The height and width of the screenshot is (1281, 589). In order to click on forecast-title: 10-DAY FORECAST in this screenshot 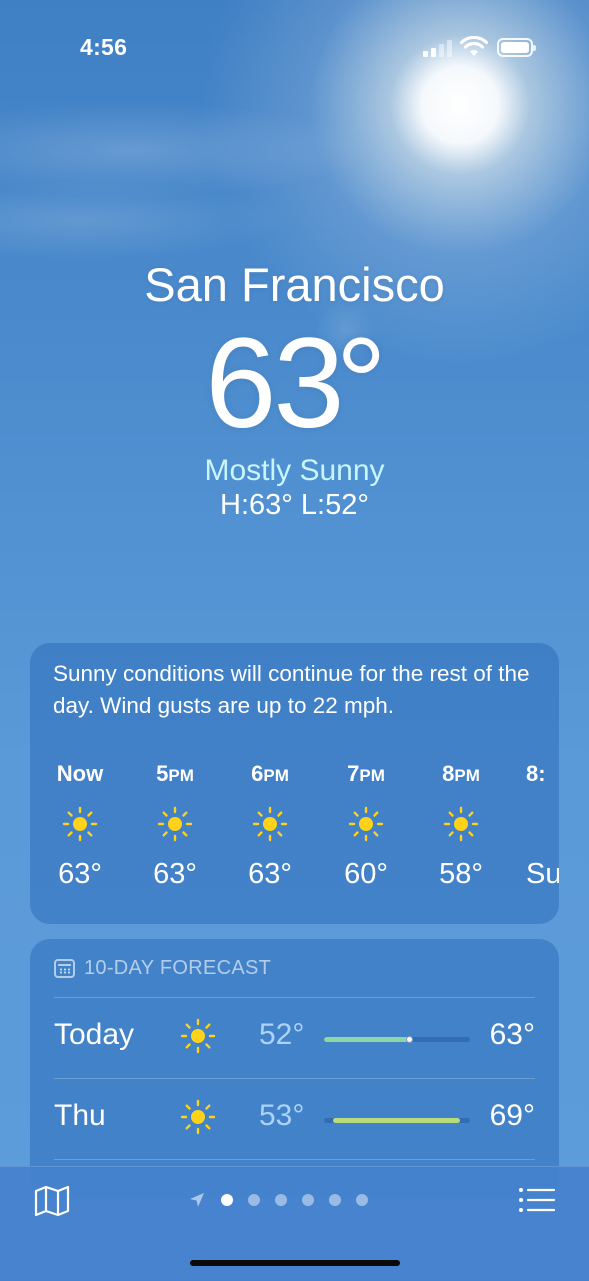, I will do `click(178, 968)`.